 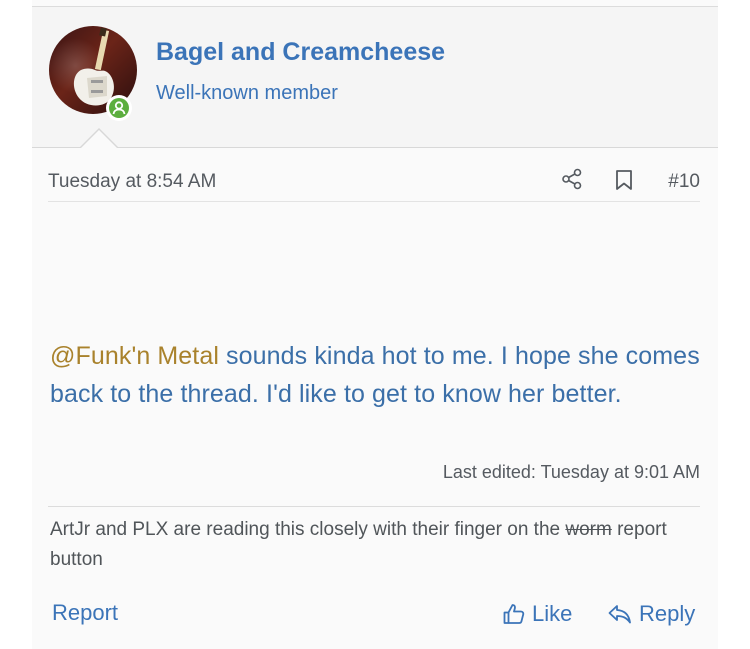 What do you see at coordinates (624, 180) in the screenshot?
I see `bookmark-icon` at bounding box center [624, 180].